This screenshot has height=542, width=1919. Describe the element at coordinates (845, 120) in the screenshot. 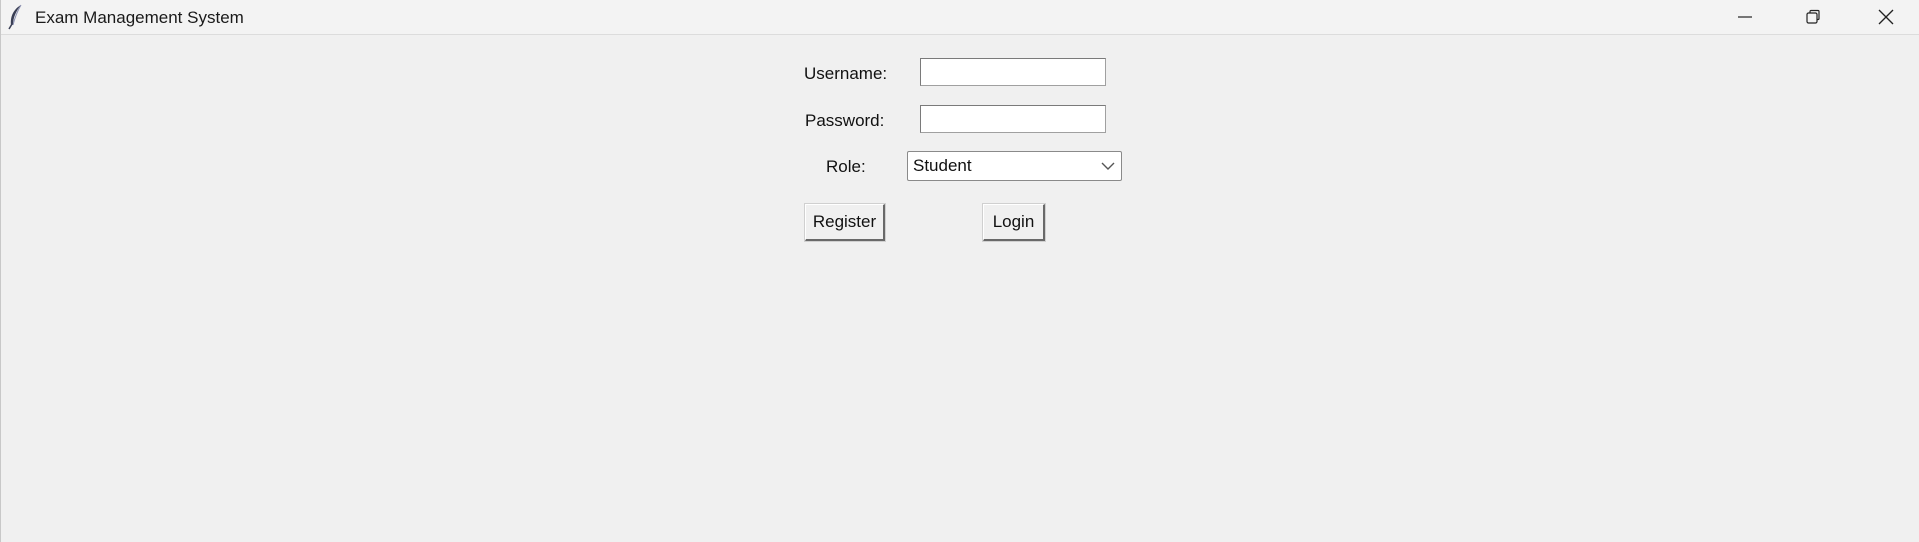

I see `password-label: Password:` at that location.